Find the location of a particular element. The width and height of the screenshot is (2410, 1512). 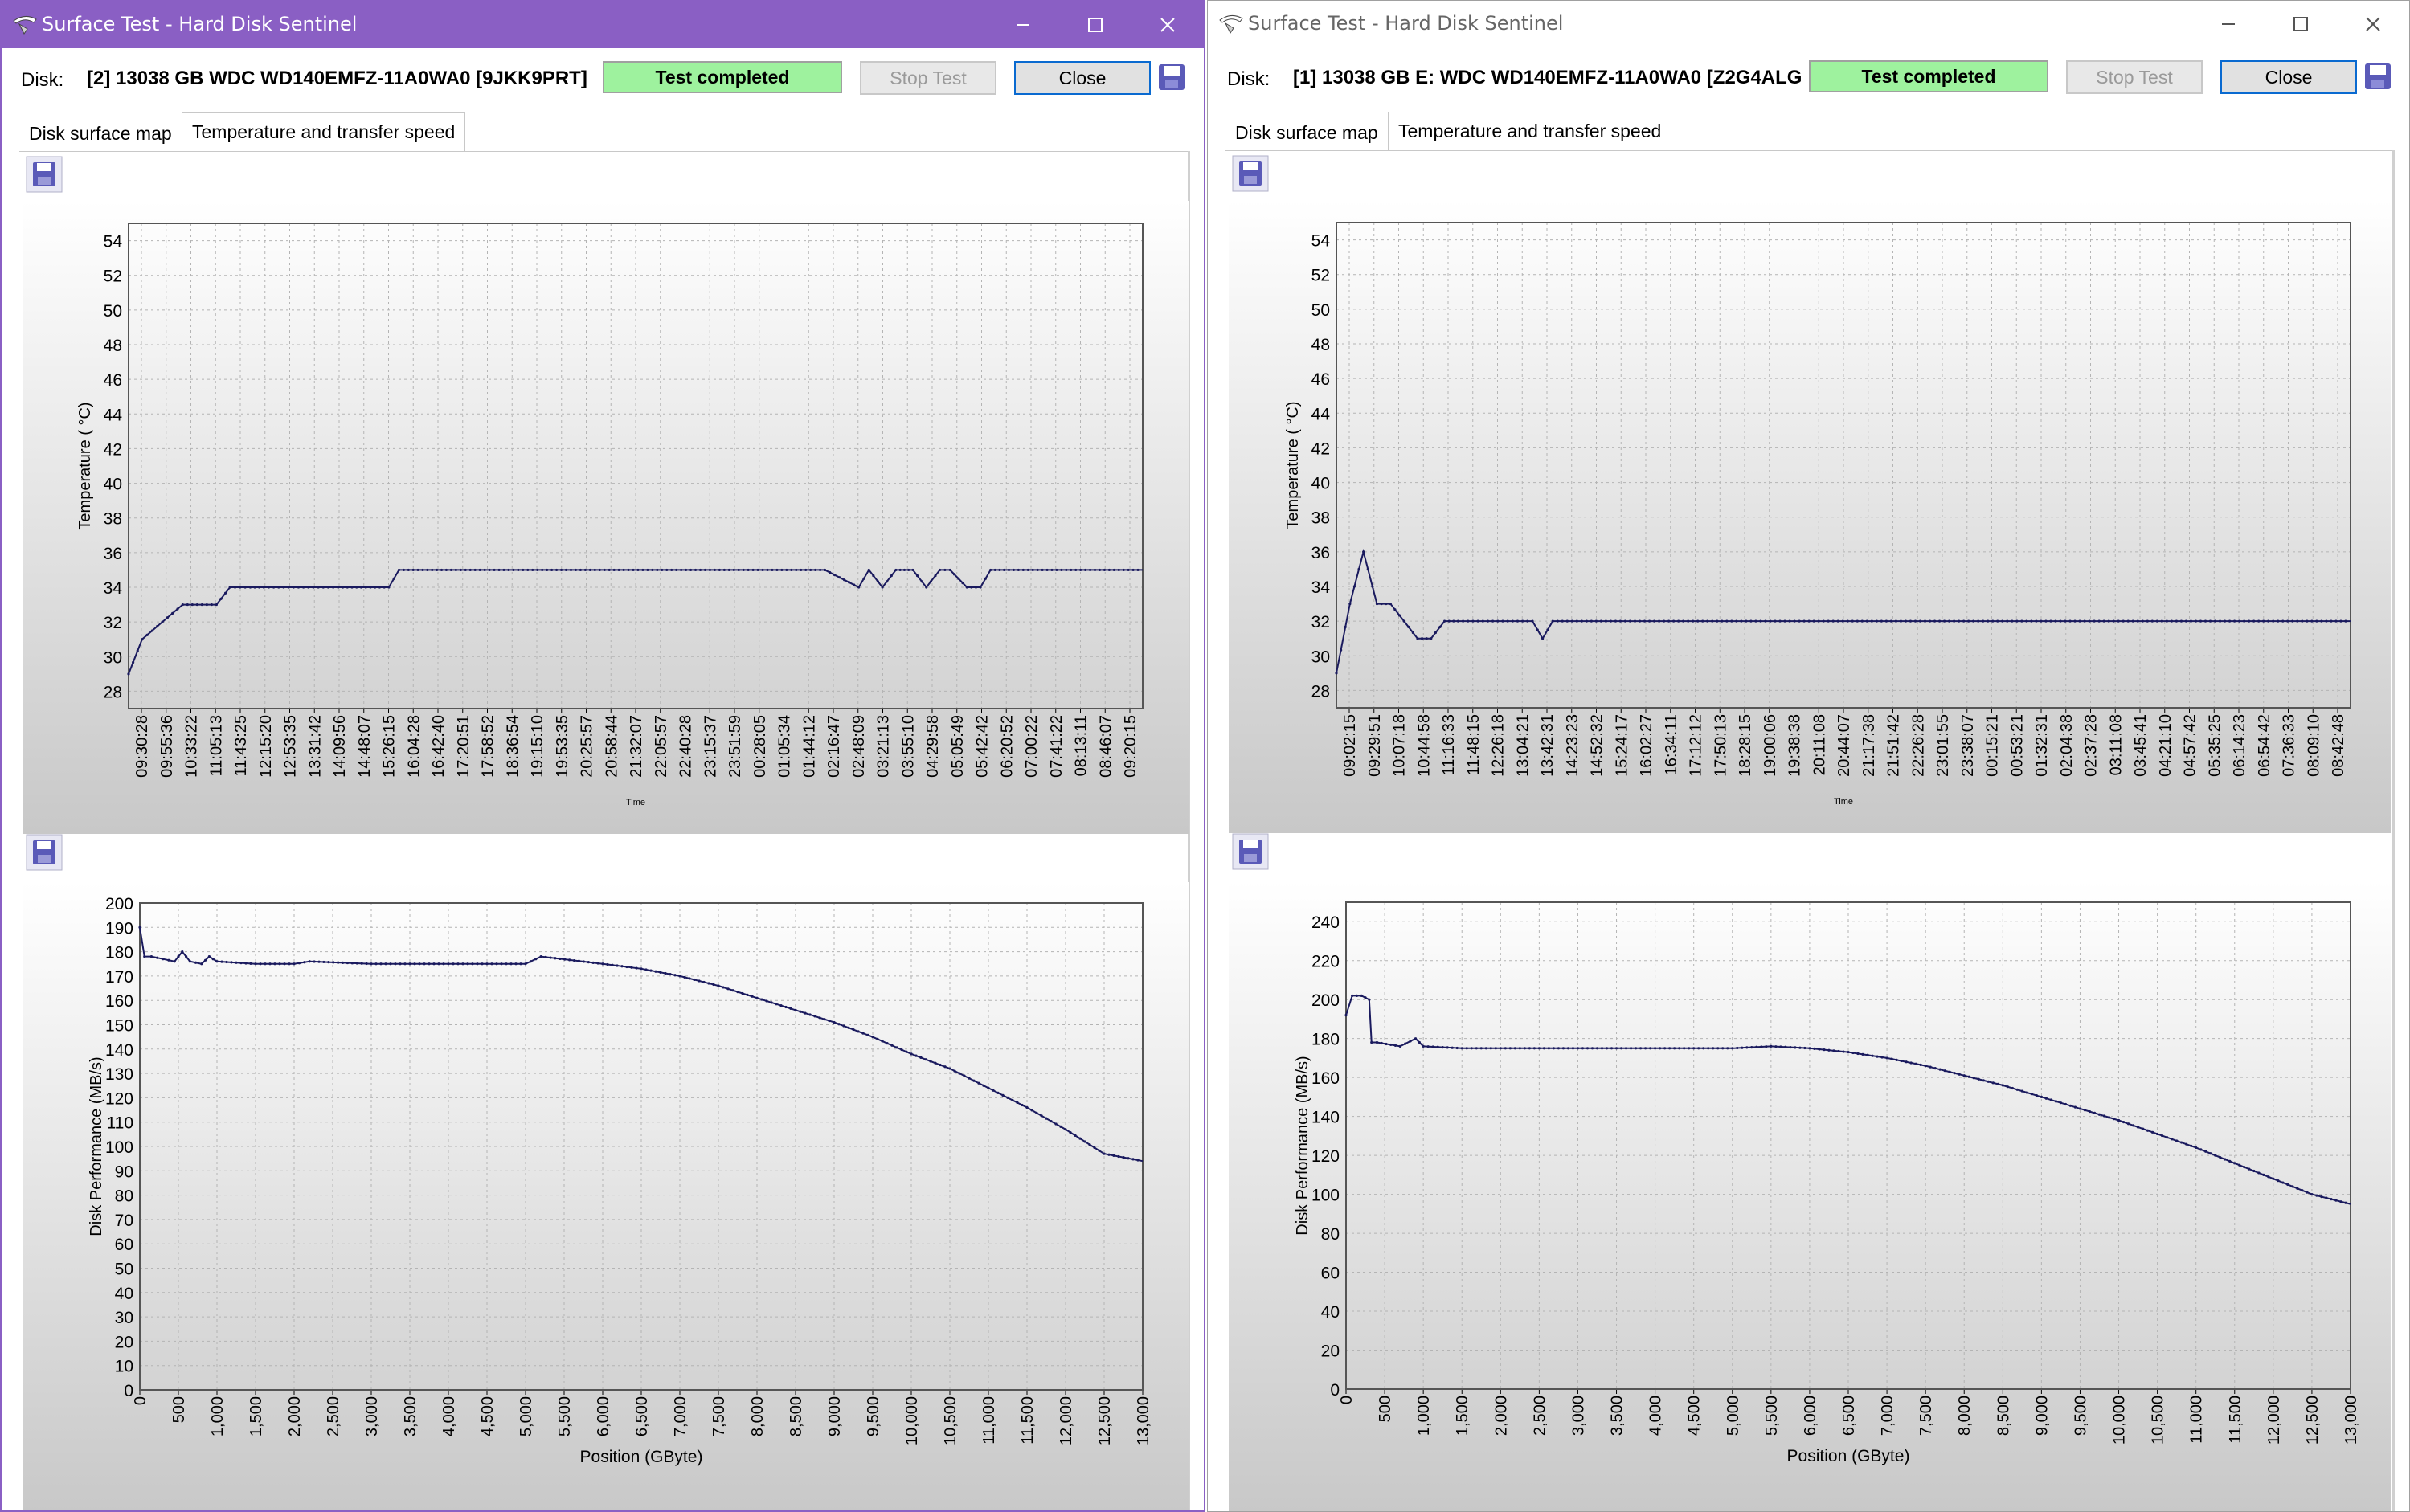

x-tick-label: 19:38:38 is located at coordinates (1795, 745).